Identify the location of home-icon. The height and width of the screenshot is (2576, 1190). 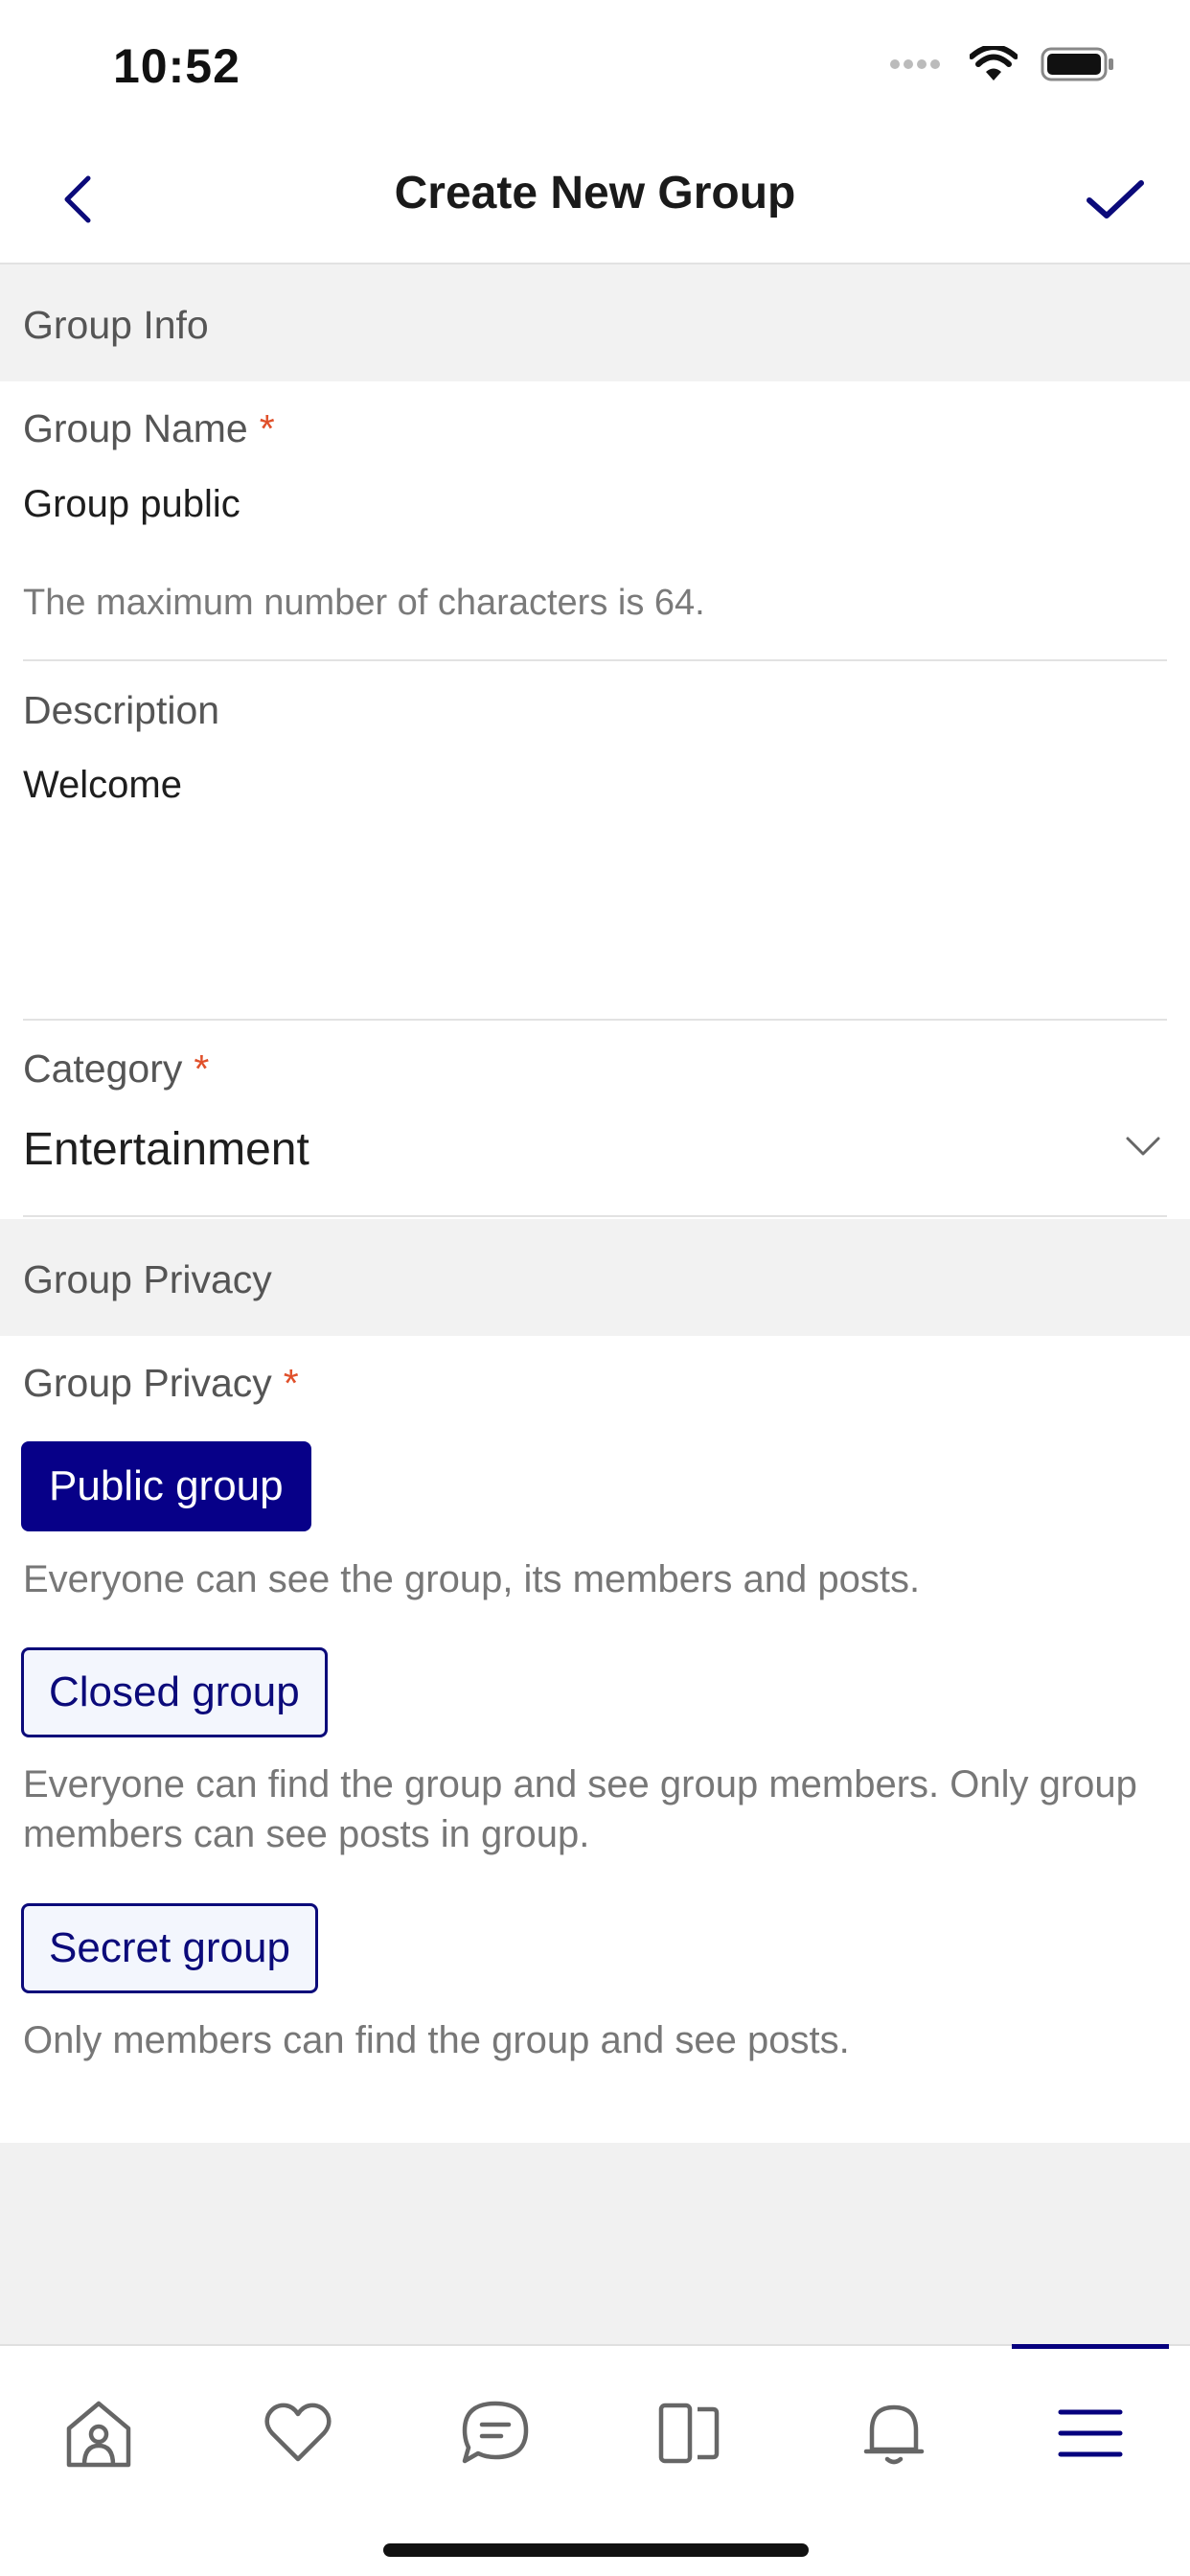
(99, 2434).